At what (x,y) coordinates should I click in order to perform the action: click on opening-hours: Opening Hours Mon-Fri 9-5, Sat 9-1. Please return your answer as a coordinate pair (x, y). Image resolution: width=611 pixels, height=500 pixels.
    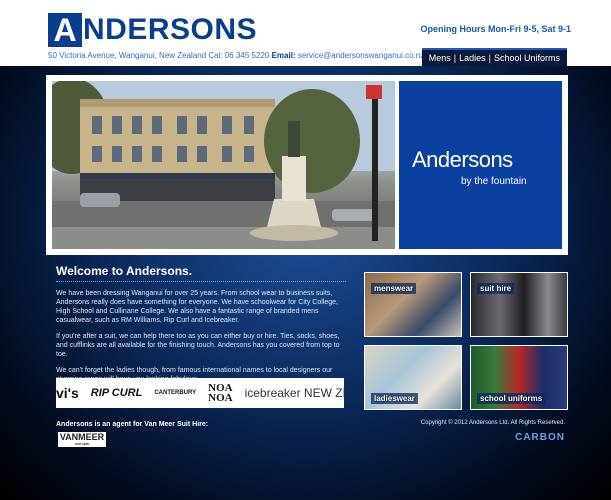
    Looking at the image, I should click on (495, 29).